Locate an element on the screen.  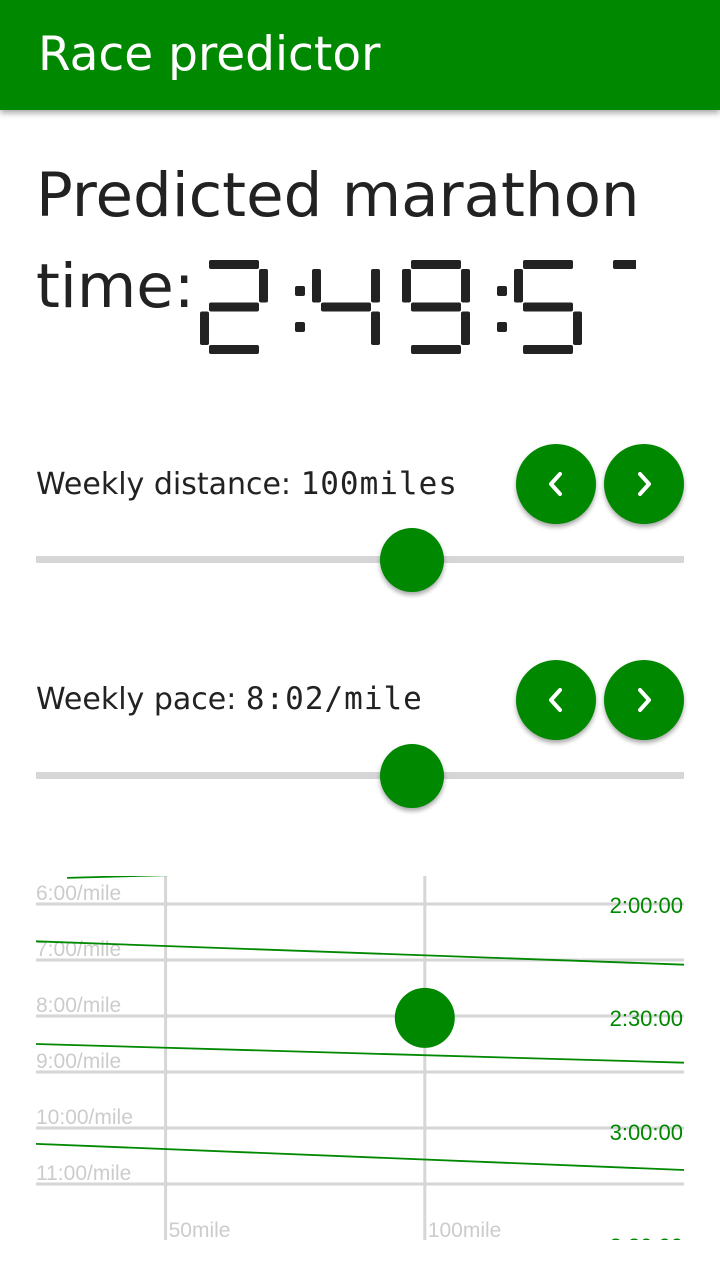
pace-label: Weekly pace: is located at coordinates (136, 699).